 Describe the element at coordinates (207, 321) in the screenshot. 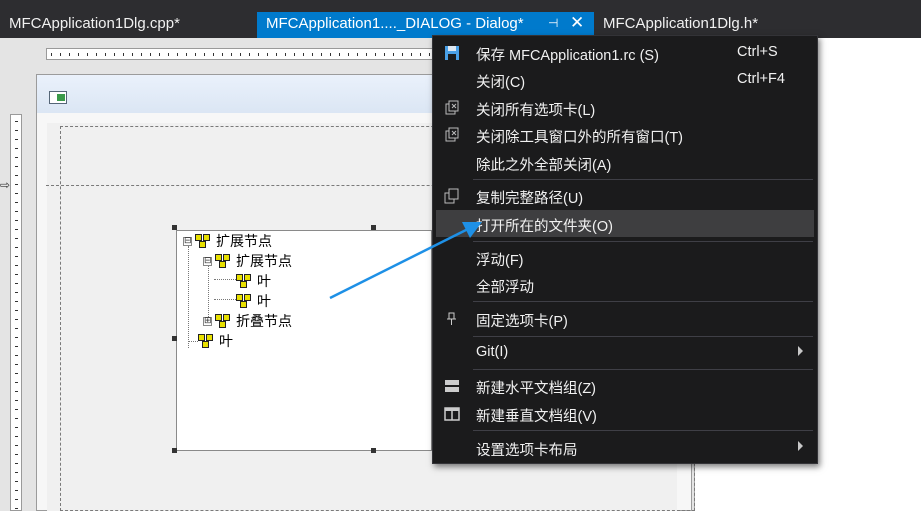

I see `expand-icon: ⊞` at that location.